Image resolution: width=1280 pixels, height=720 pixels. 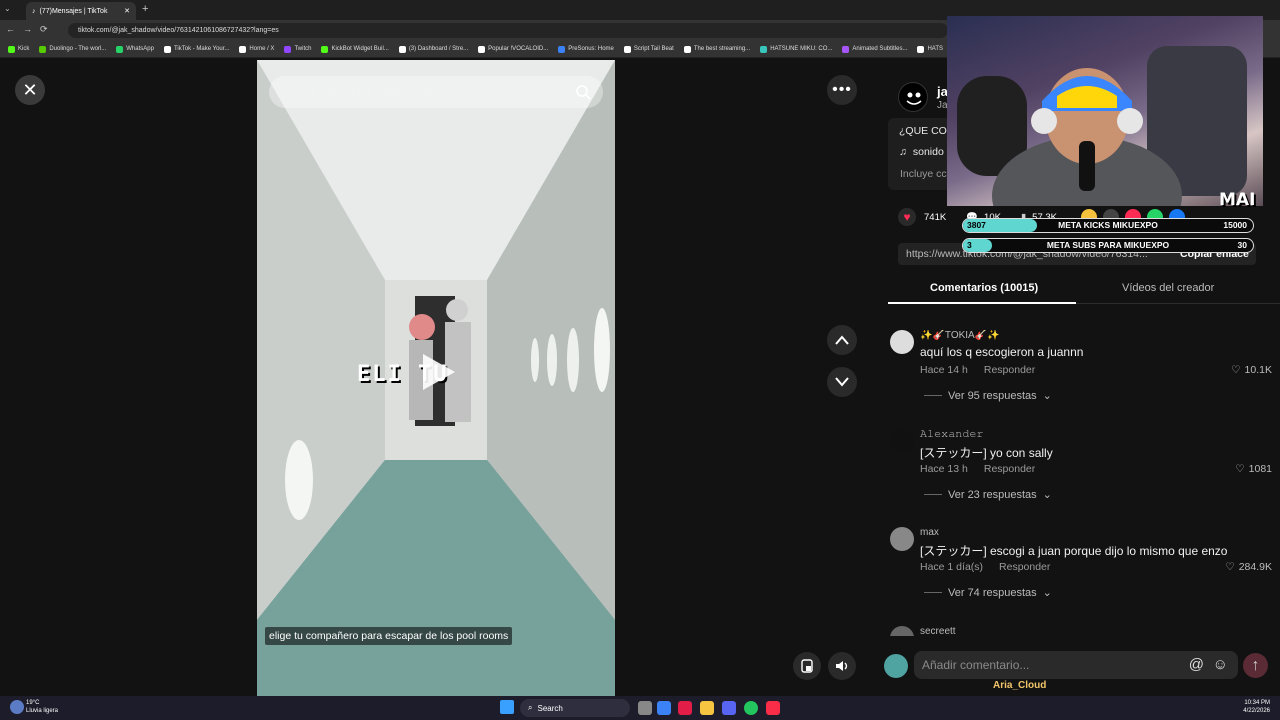 What do you see at coordinates (1196, 664) in the screenshot?
I see `mention-icon: @` at bounding box center [1196, 664].